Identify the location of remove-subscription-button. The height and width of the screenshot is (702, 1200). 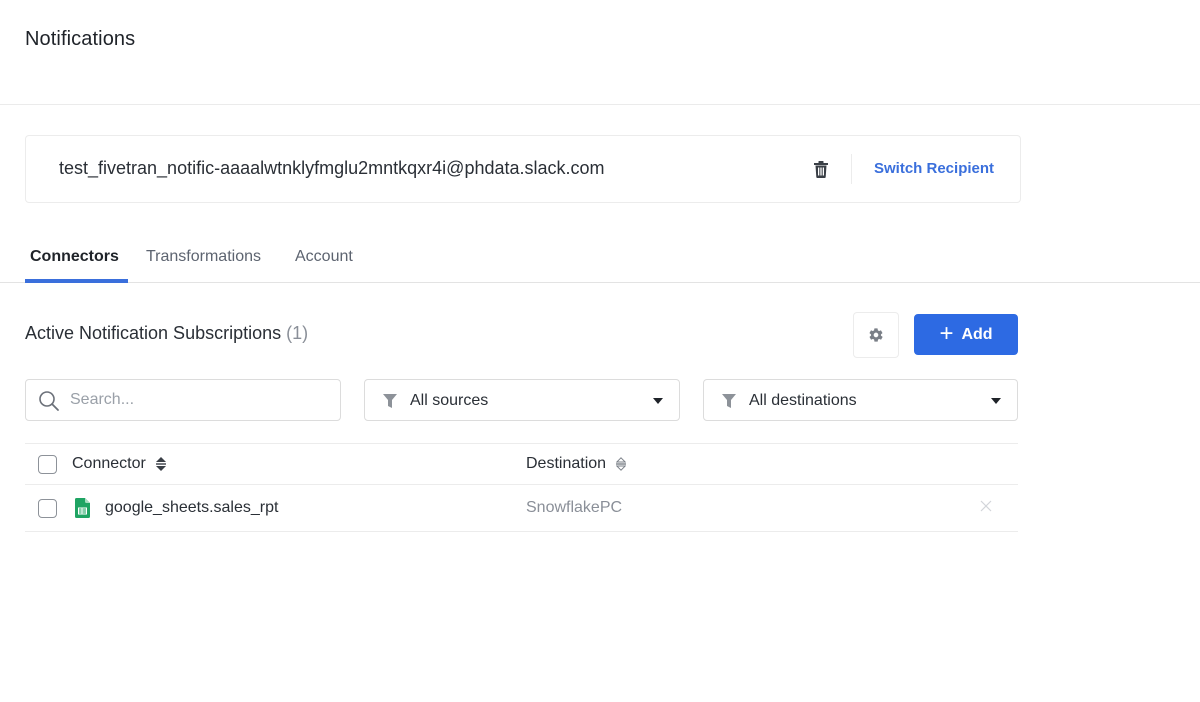
(986, 508).